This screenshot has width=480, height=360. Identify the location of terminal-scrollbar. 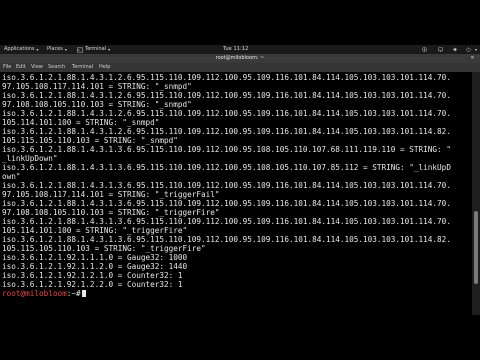
(476, 193).